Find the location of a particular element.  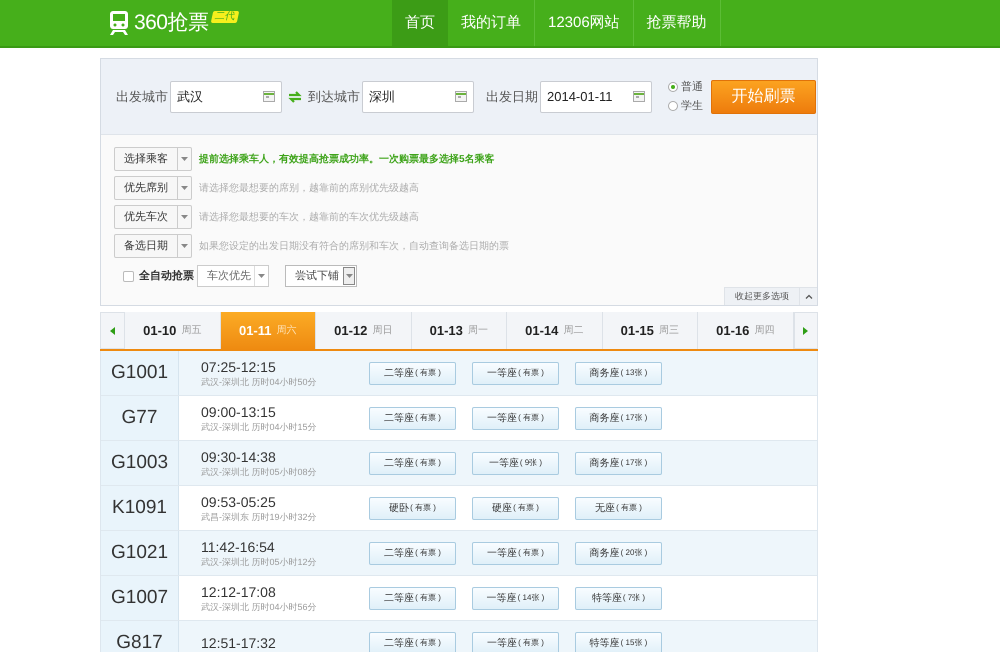

previous-date-button is located at coordinates (112, 330).